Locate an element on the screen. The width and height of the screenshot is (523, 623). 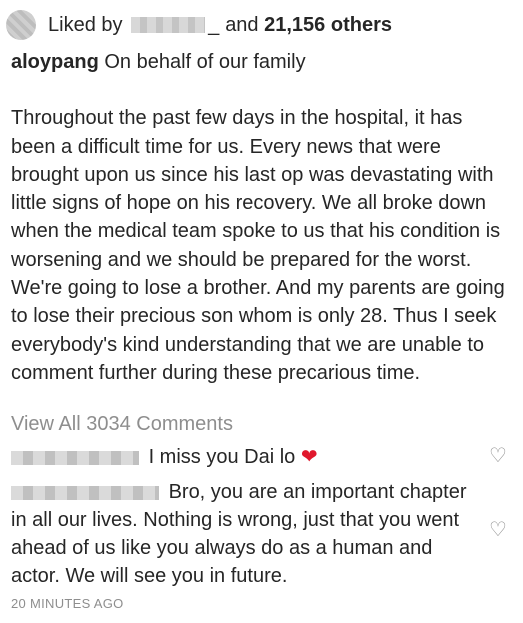
liked-by-label: Liked by is located at coordinates (85, 24).